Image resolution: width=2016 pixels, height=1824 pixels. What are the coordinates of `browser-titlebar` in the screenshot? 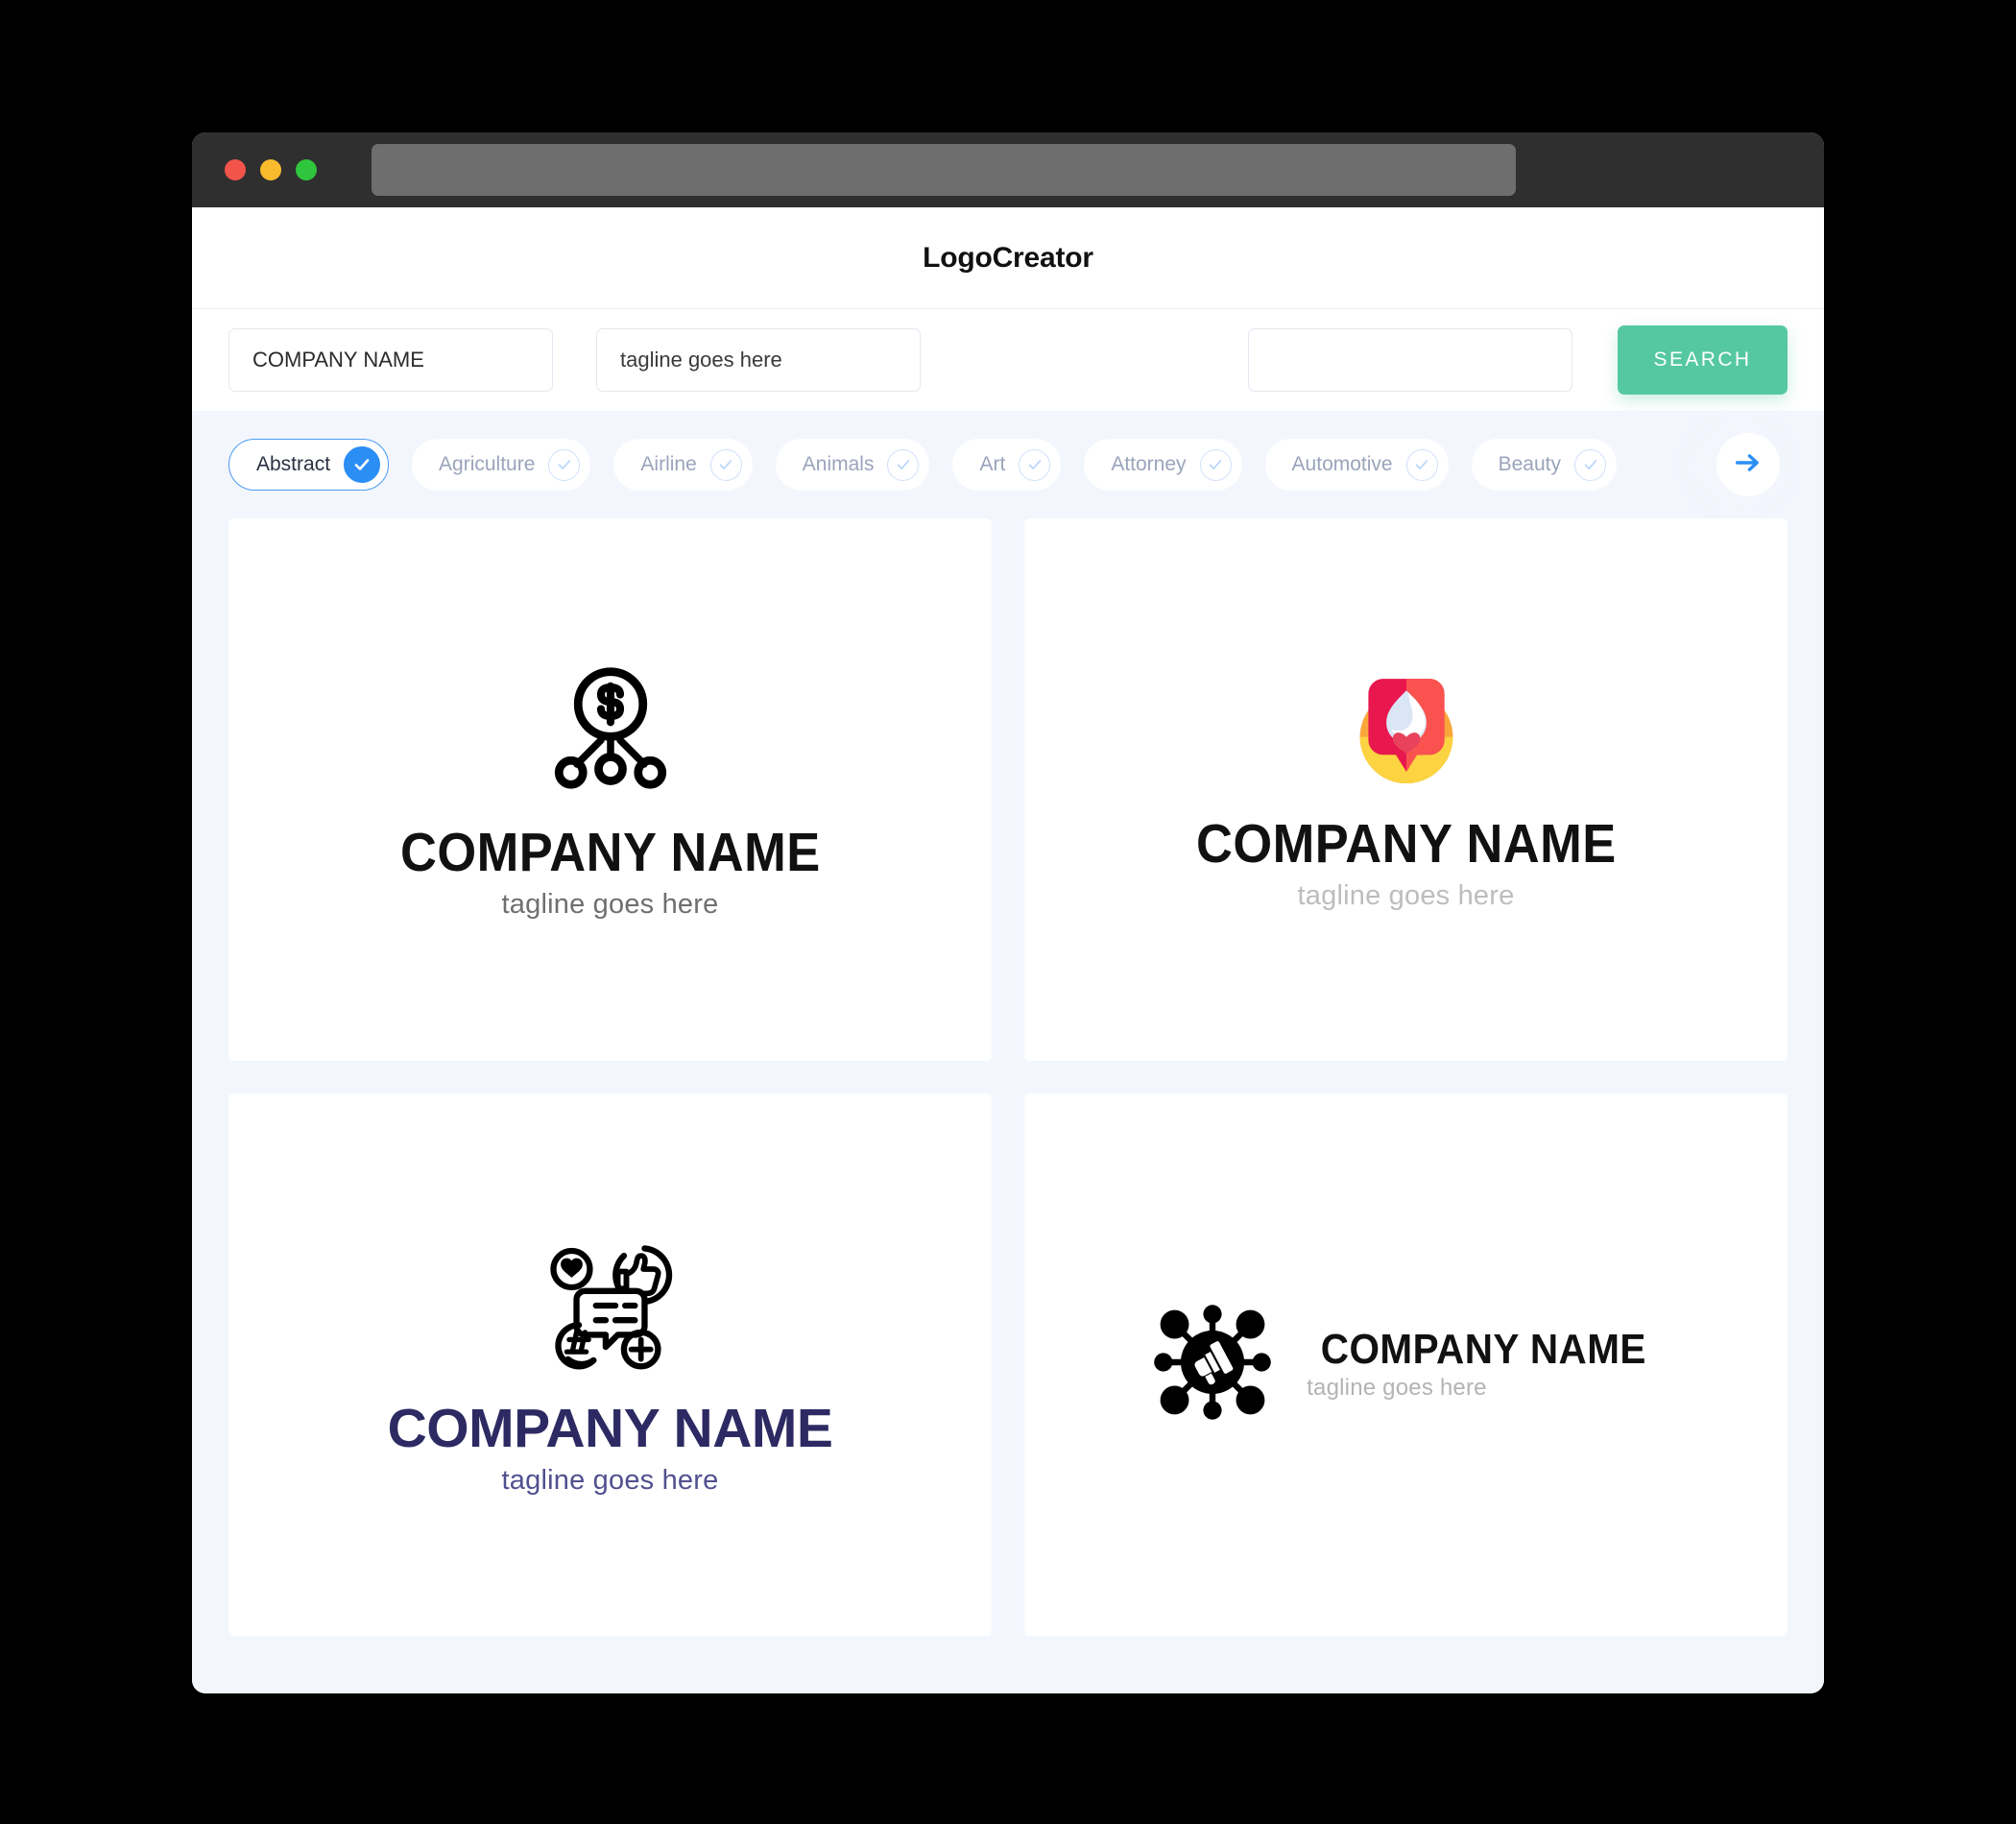 It's located at (1008, 169).